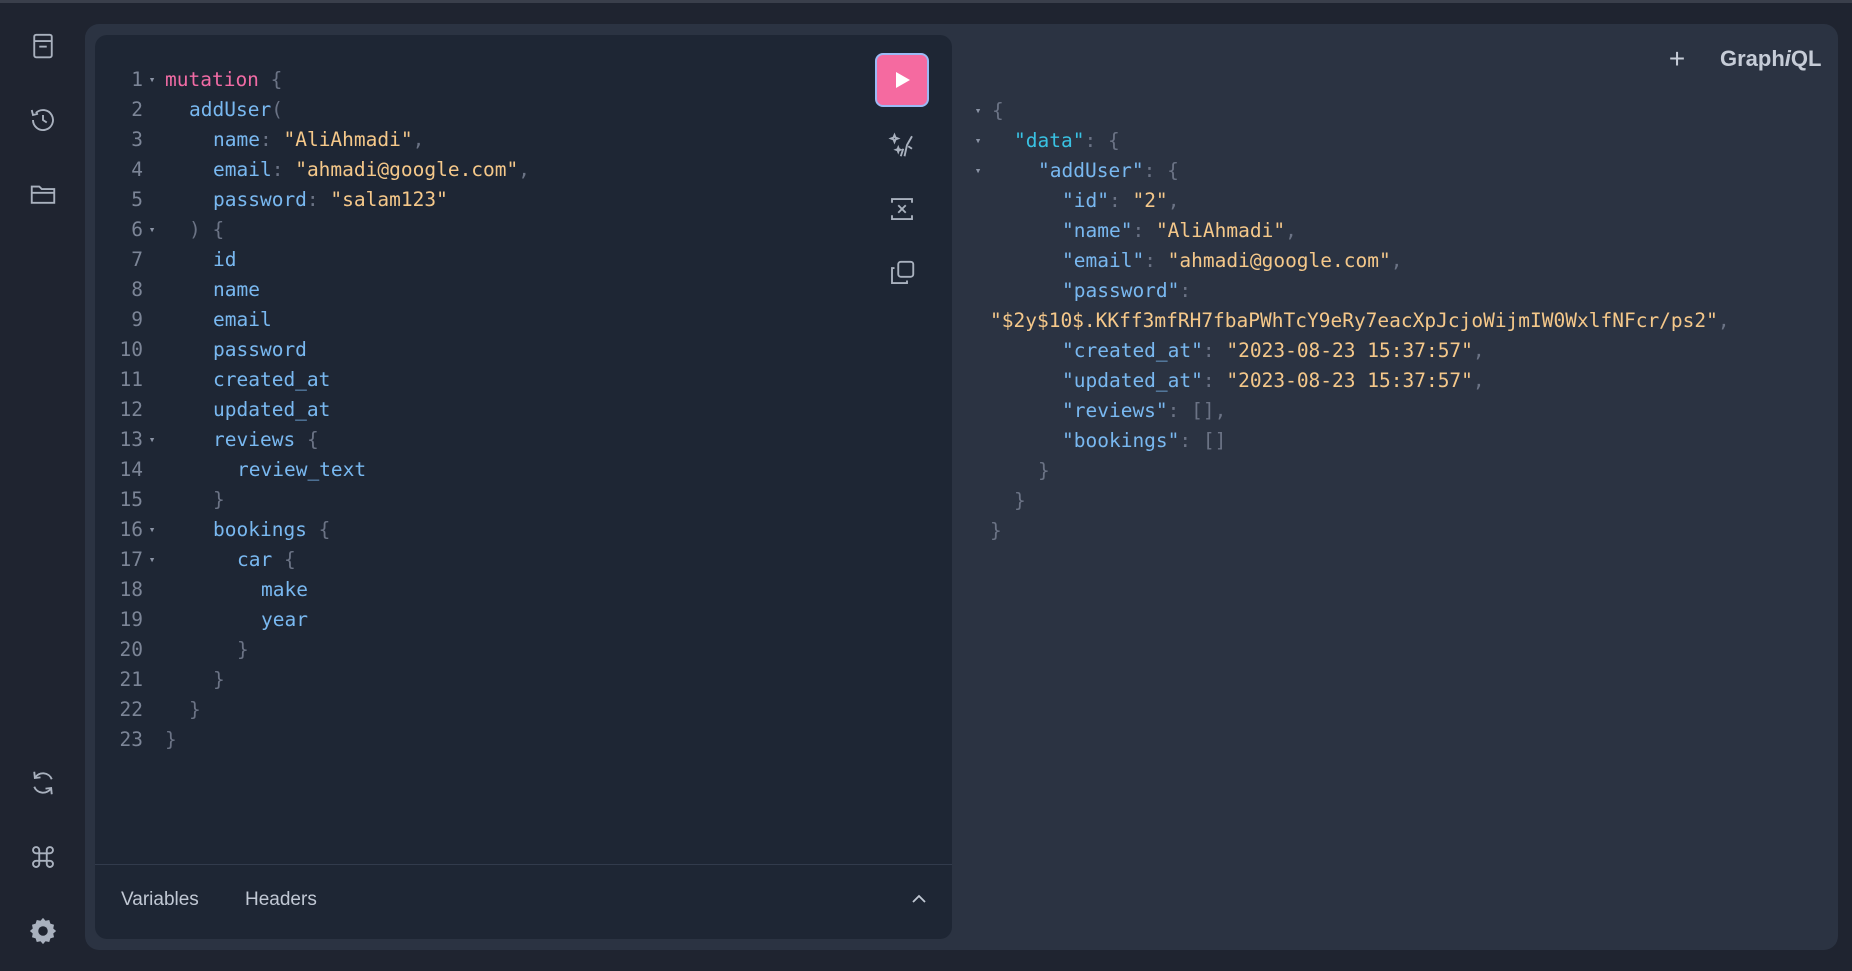  I want to click on code-line: 5 password: "salam123", so click(485, 200).